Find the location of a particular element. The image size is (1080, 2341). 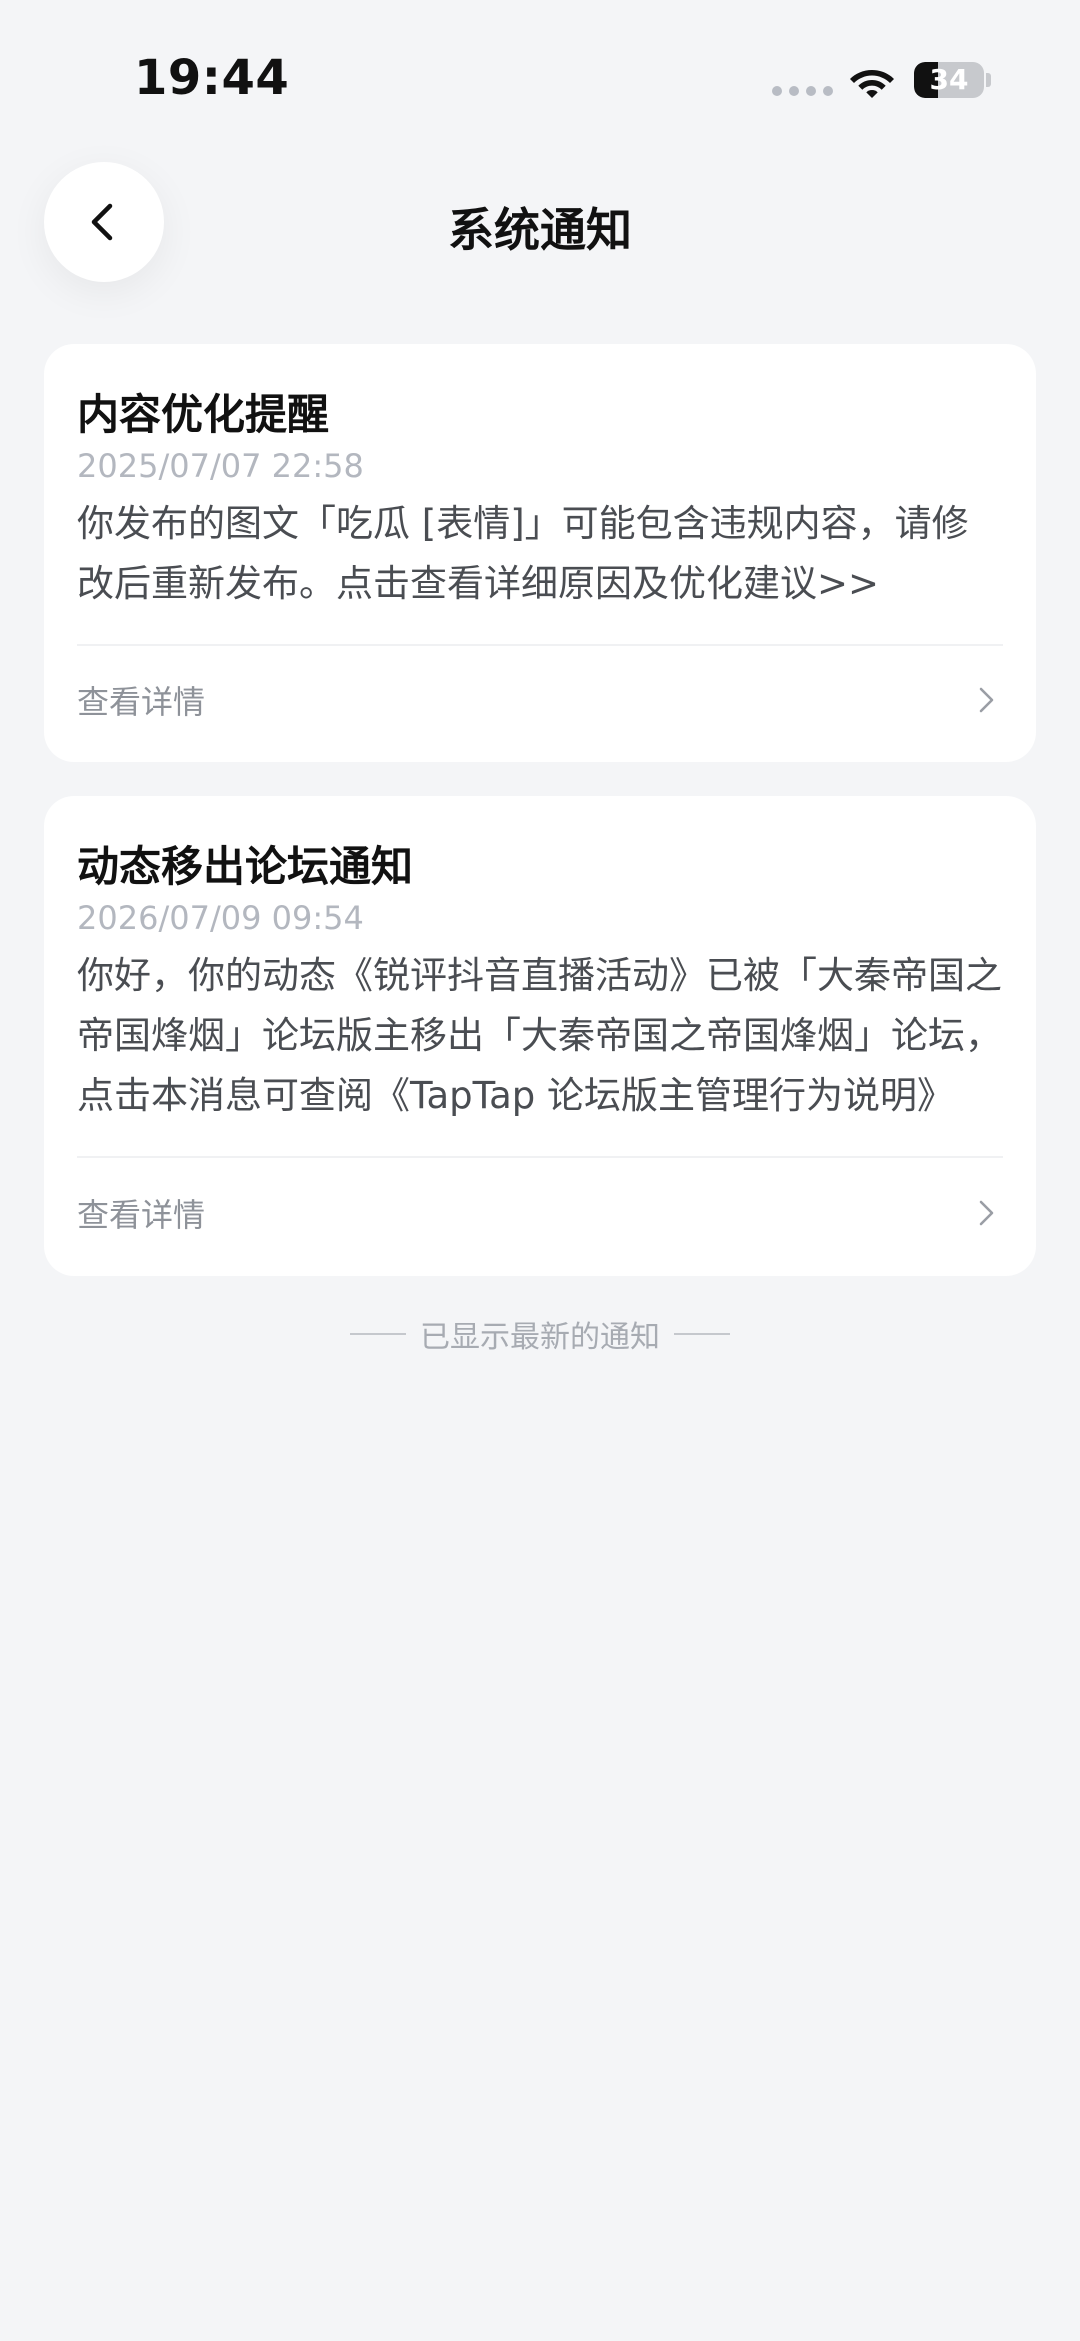

notification-date: 2025/07/07 22:58 is located at coordinates (220, 466).